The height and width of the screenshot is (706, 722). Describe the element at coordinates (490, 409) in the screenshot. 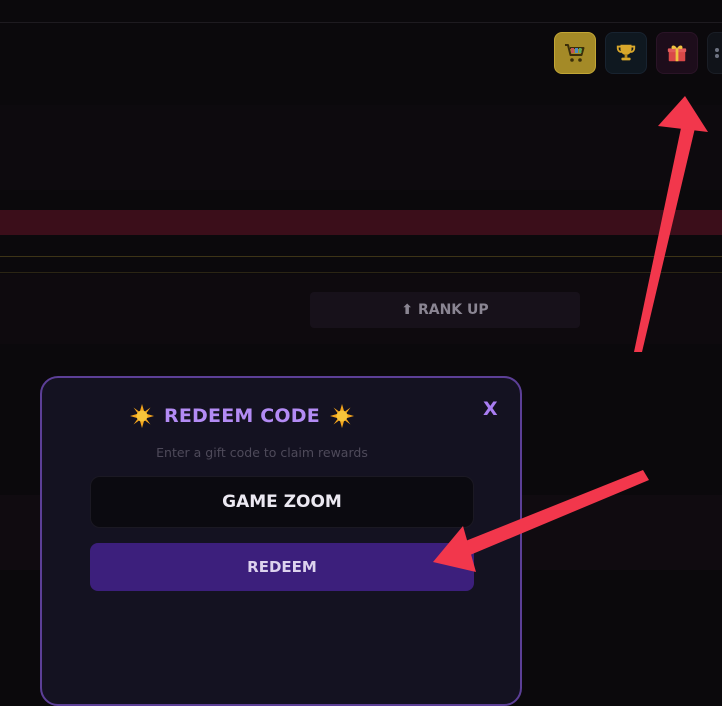

I see `close-button: X` at that location.